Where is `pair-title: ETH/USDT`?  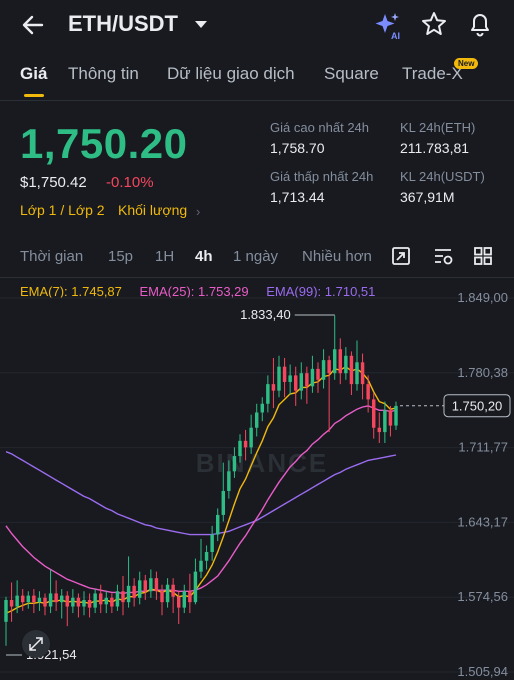
pair-title: ETH/USDT is located at coordinates (123, 24).